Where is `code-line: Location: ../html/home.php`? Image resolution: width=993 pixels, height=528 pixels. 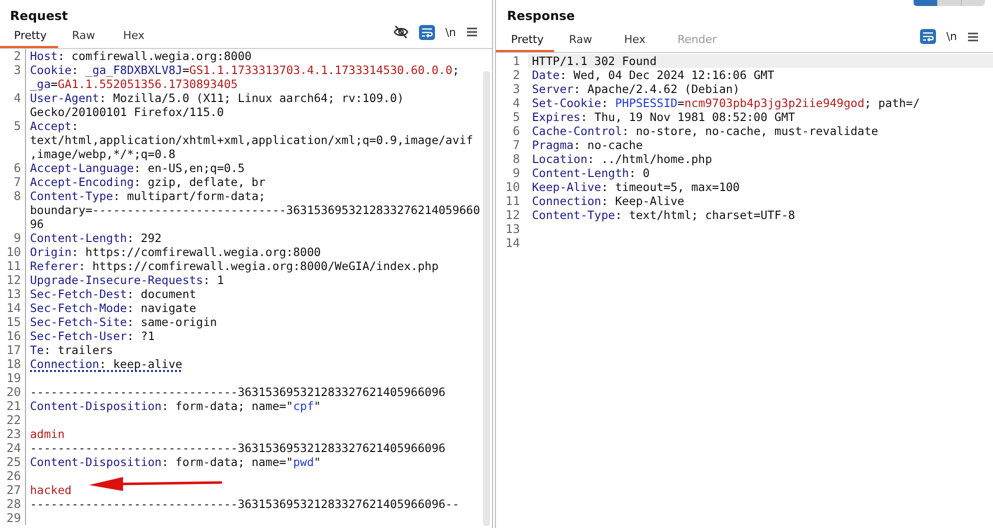 code-line: Location: ../html/home.php is located at coordinates (623, 159).